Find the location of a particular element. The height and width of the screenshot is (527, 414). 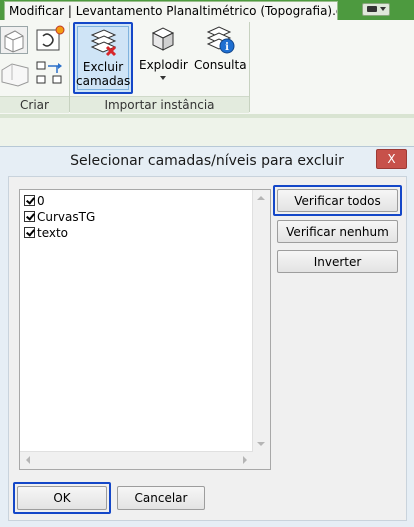

query-icon: i is located at coordinates (220, 40).